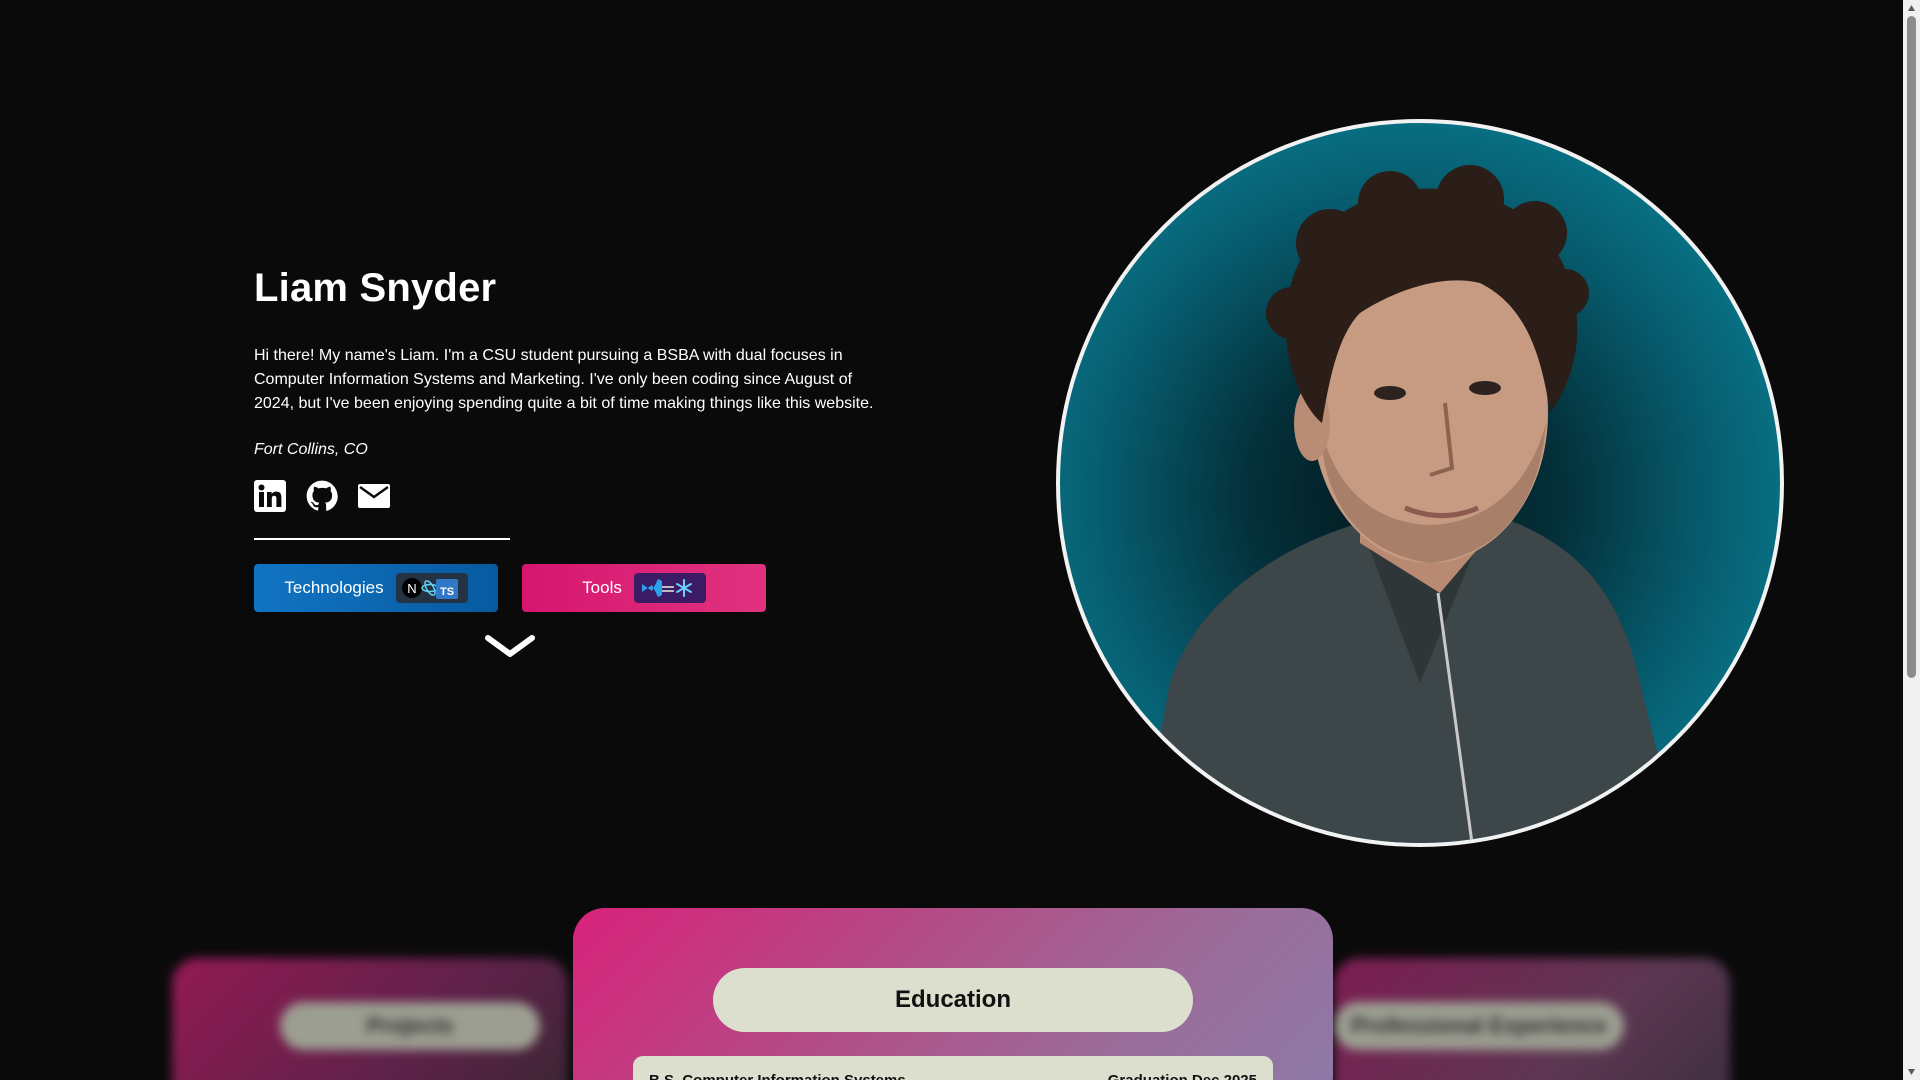 Image resolution: width=1920 pixels, height=1080 pixels. I want to click on vscode-snowflake-icon, so click(666, 588).